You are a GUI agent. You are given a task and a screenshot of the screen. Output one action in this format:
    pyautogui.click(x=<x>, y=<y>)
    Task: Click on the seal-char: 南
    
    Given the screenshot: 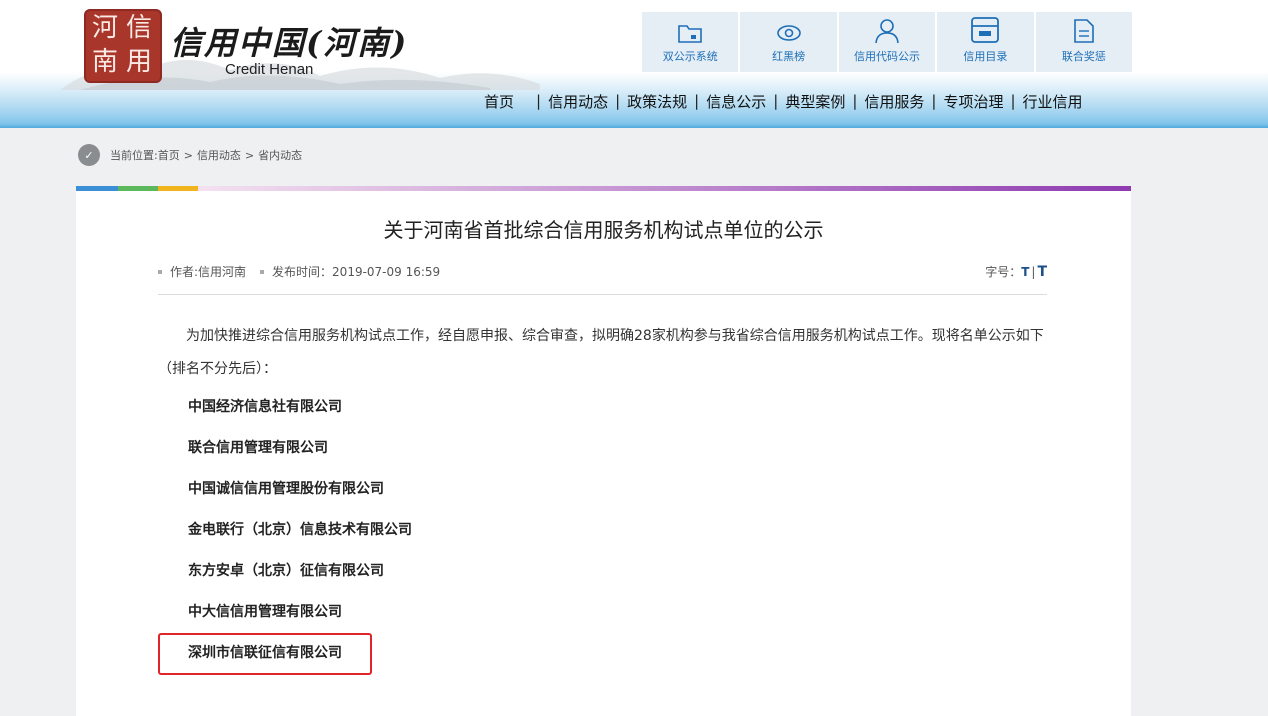 What is the action you would take?
    pyautogui.click(x=104, y=62)
    